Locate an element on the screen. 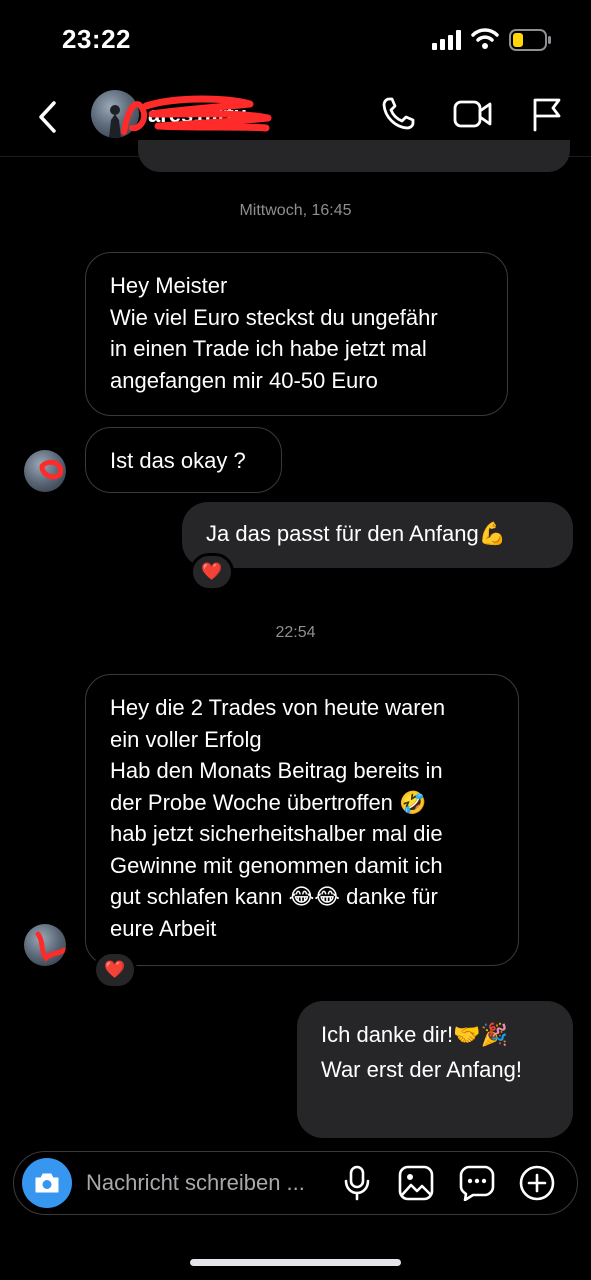 This screenshot has width=591, height=1280. camera-icon is located at coordinates (47, 1183).